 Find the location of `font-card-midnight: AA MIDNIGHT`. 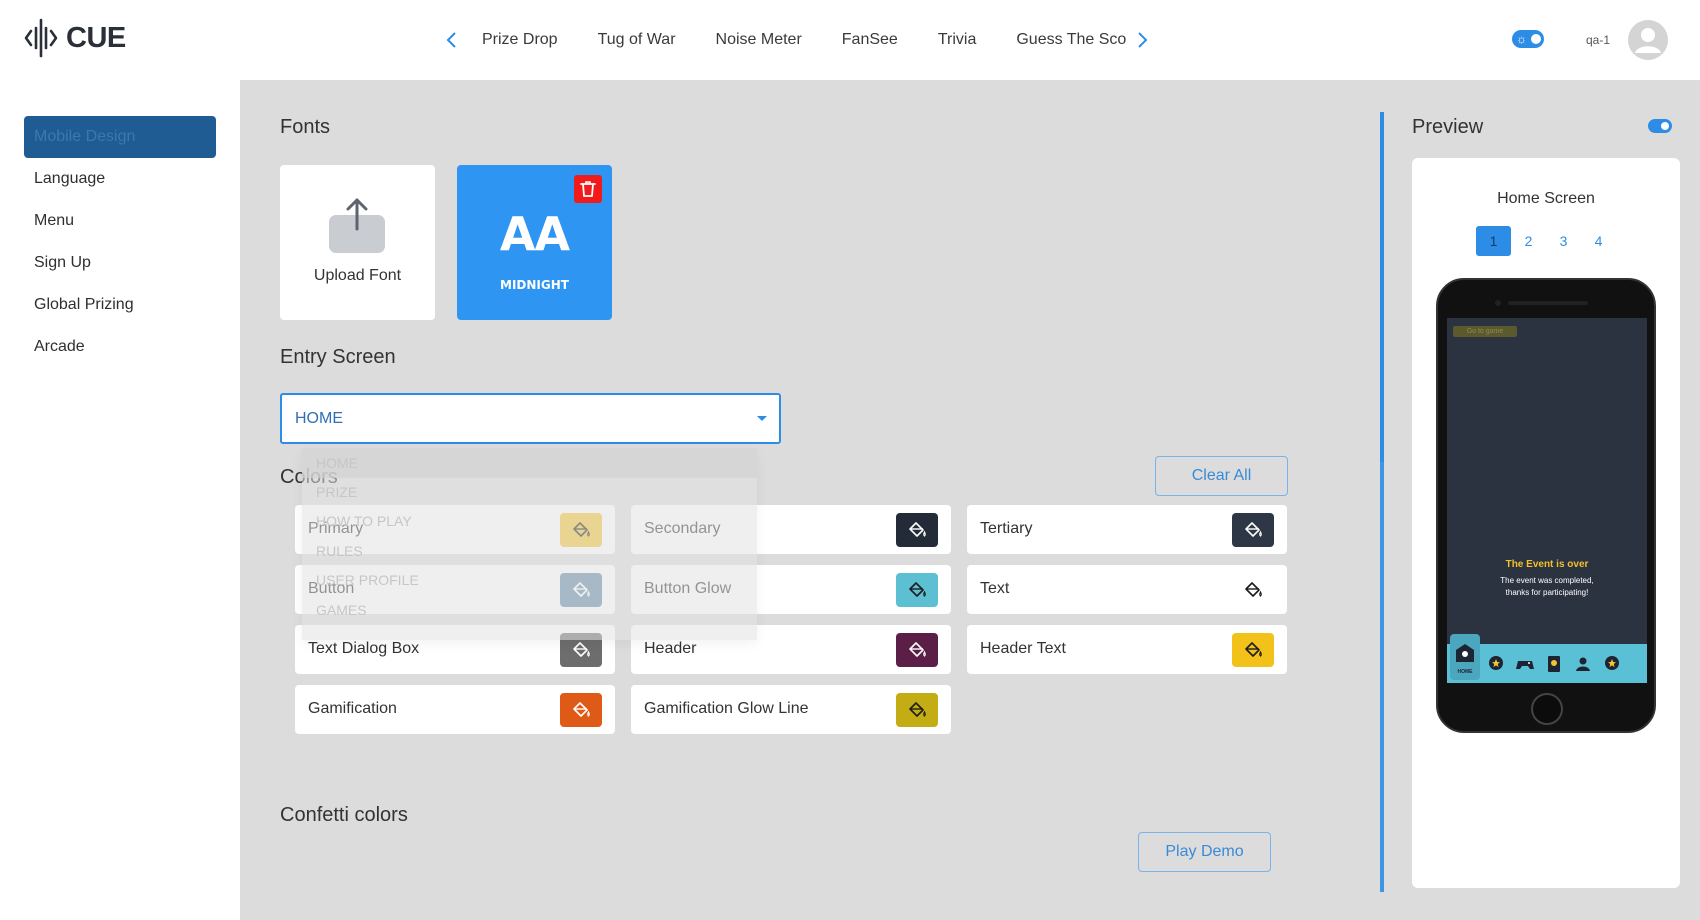

font-card-midnight: AA MIDNIGHT is located at coordinates (534, 242).